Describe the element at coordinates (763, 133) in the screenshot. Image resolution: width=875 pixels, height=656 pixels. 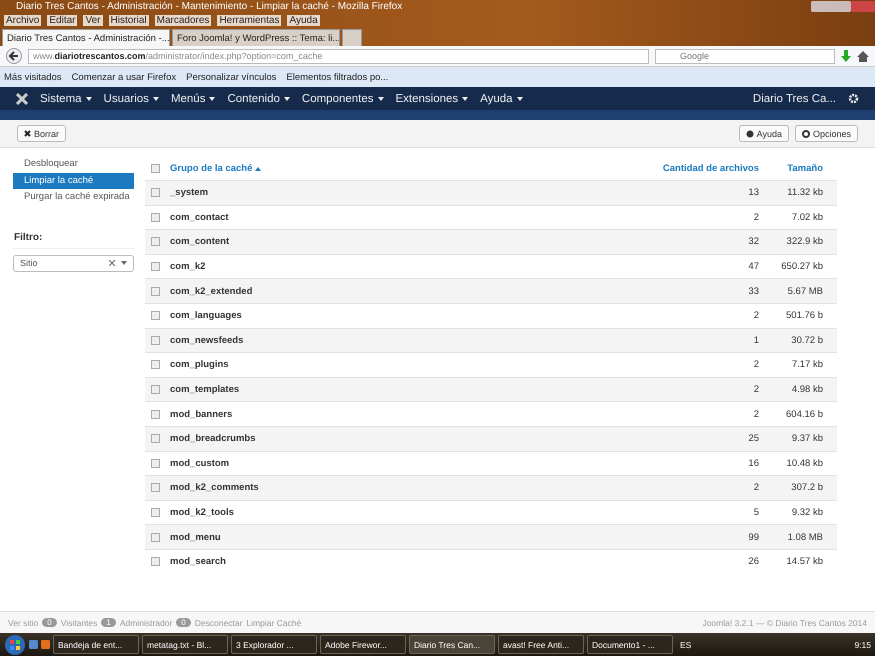
I see `help-button: Ayuda` at that location.